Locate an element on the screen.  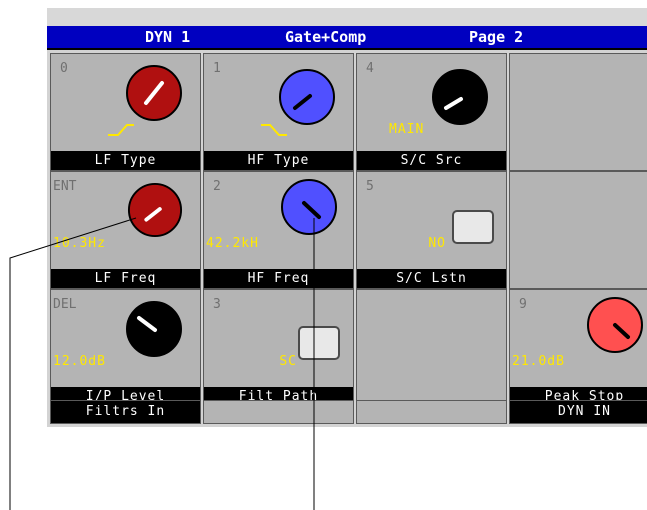
control-index: 0 is located at coordinates (64, 68).